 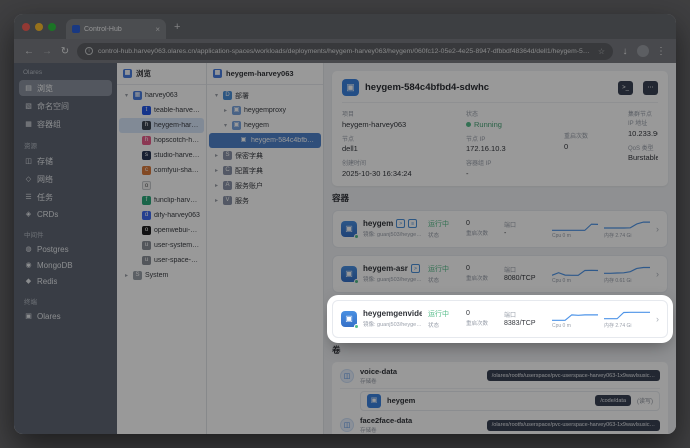 What do you see at coordinates (379, 371) in the screenshot?
I see `volume-name: voice-data` at bounding box center [379, 371].